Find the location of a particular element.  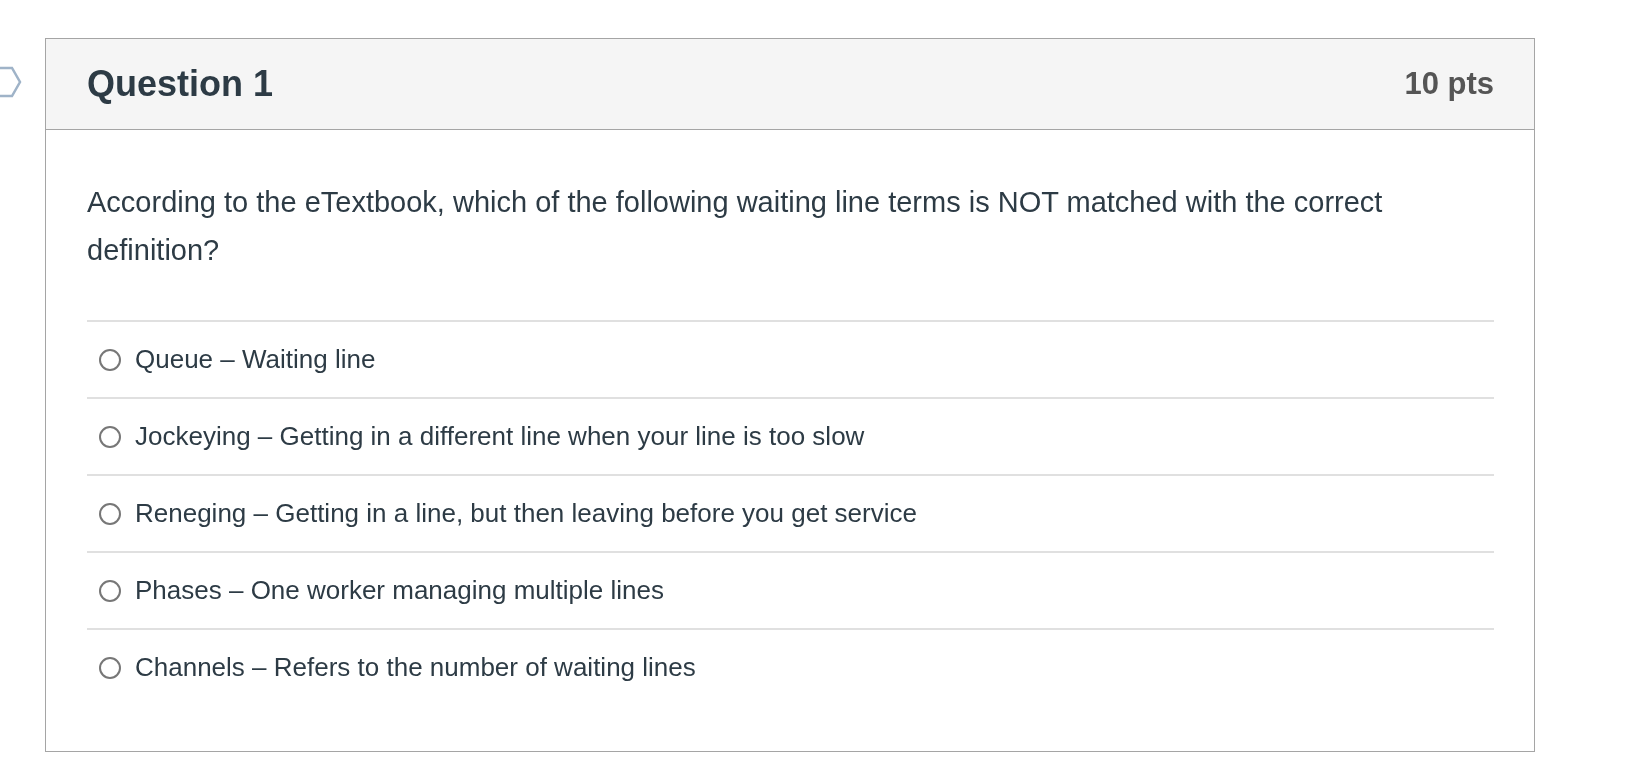

answer-option: Phases – One worker managing multiple lines is located at coordinates (790, 589).